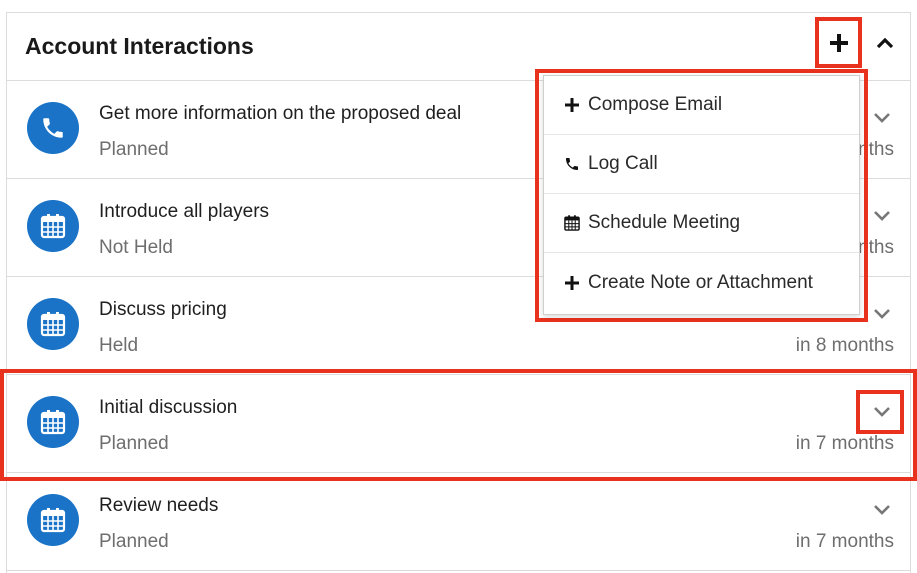 The height and width of the screenshot is (573, 917). What do you see at coordinates (184, 212) in the screenshot?
I see `interaction-title: Introduce all players` at bounding box center [184, 212].